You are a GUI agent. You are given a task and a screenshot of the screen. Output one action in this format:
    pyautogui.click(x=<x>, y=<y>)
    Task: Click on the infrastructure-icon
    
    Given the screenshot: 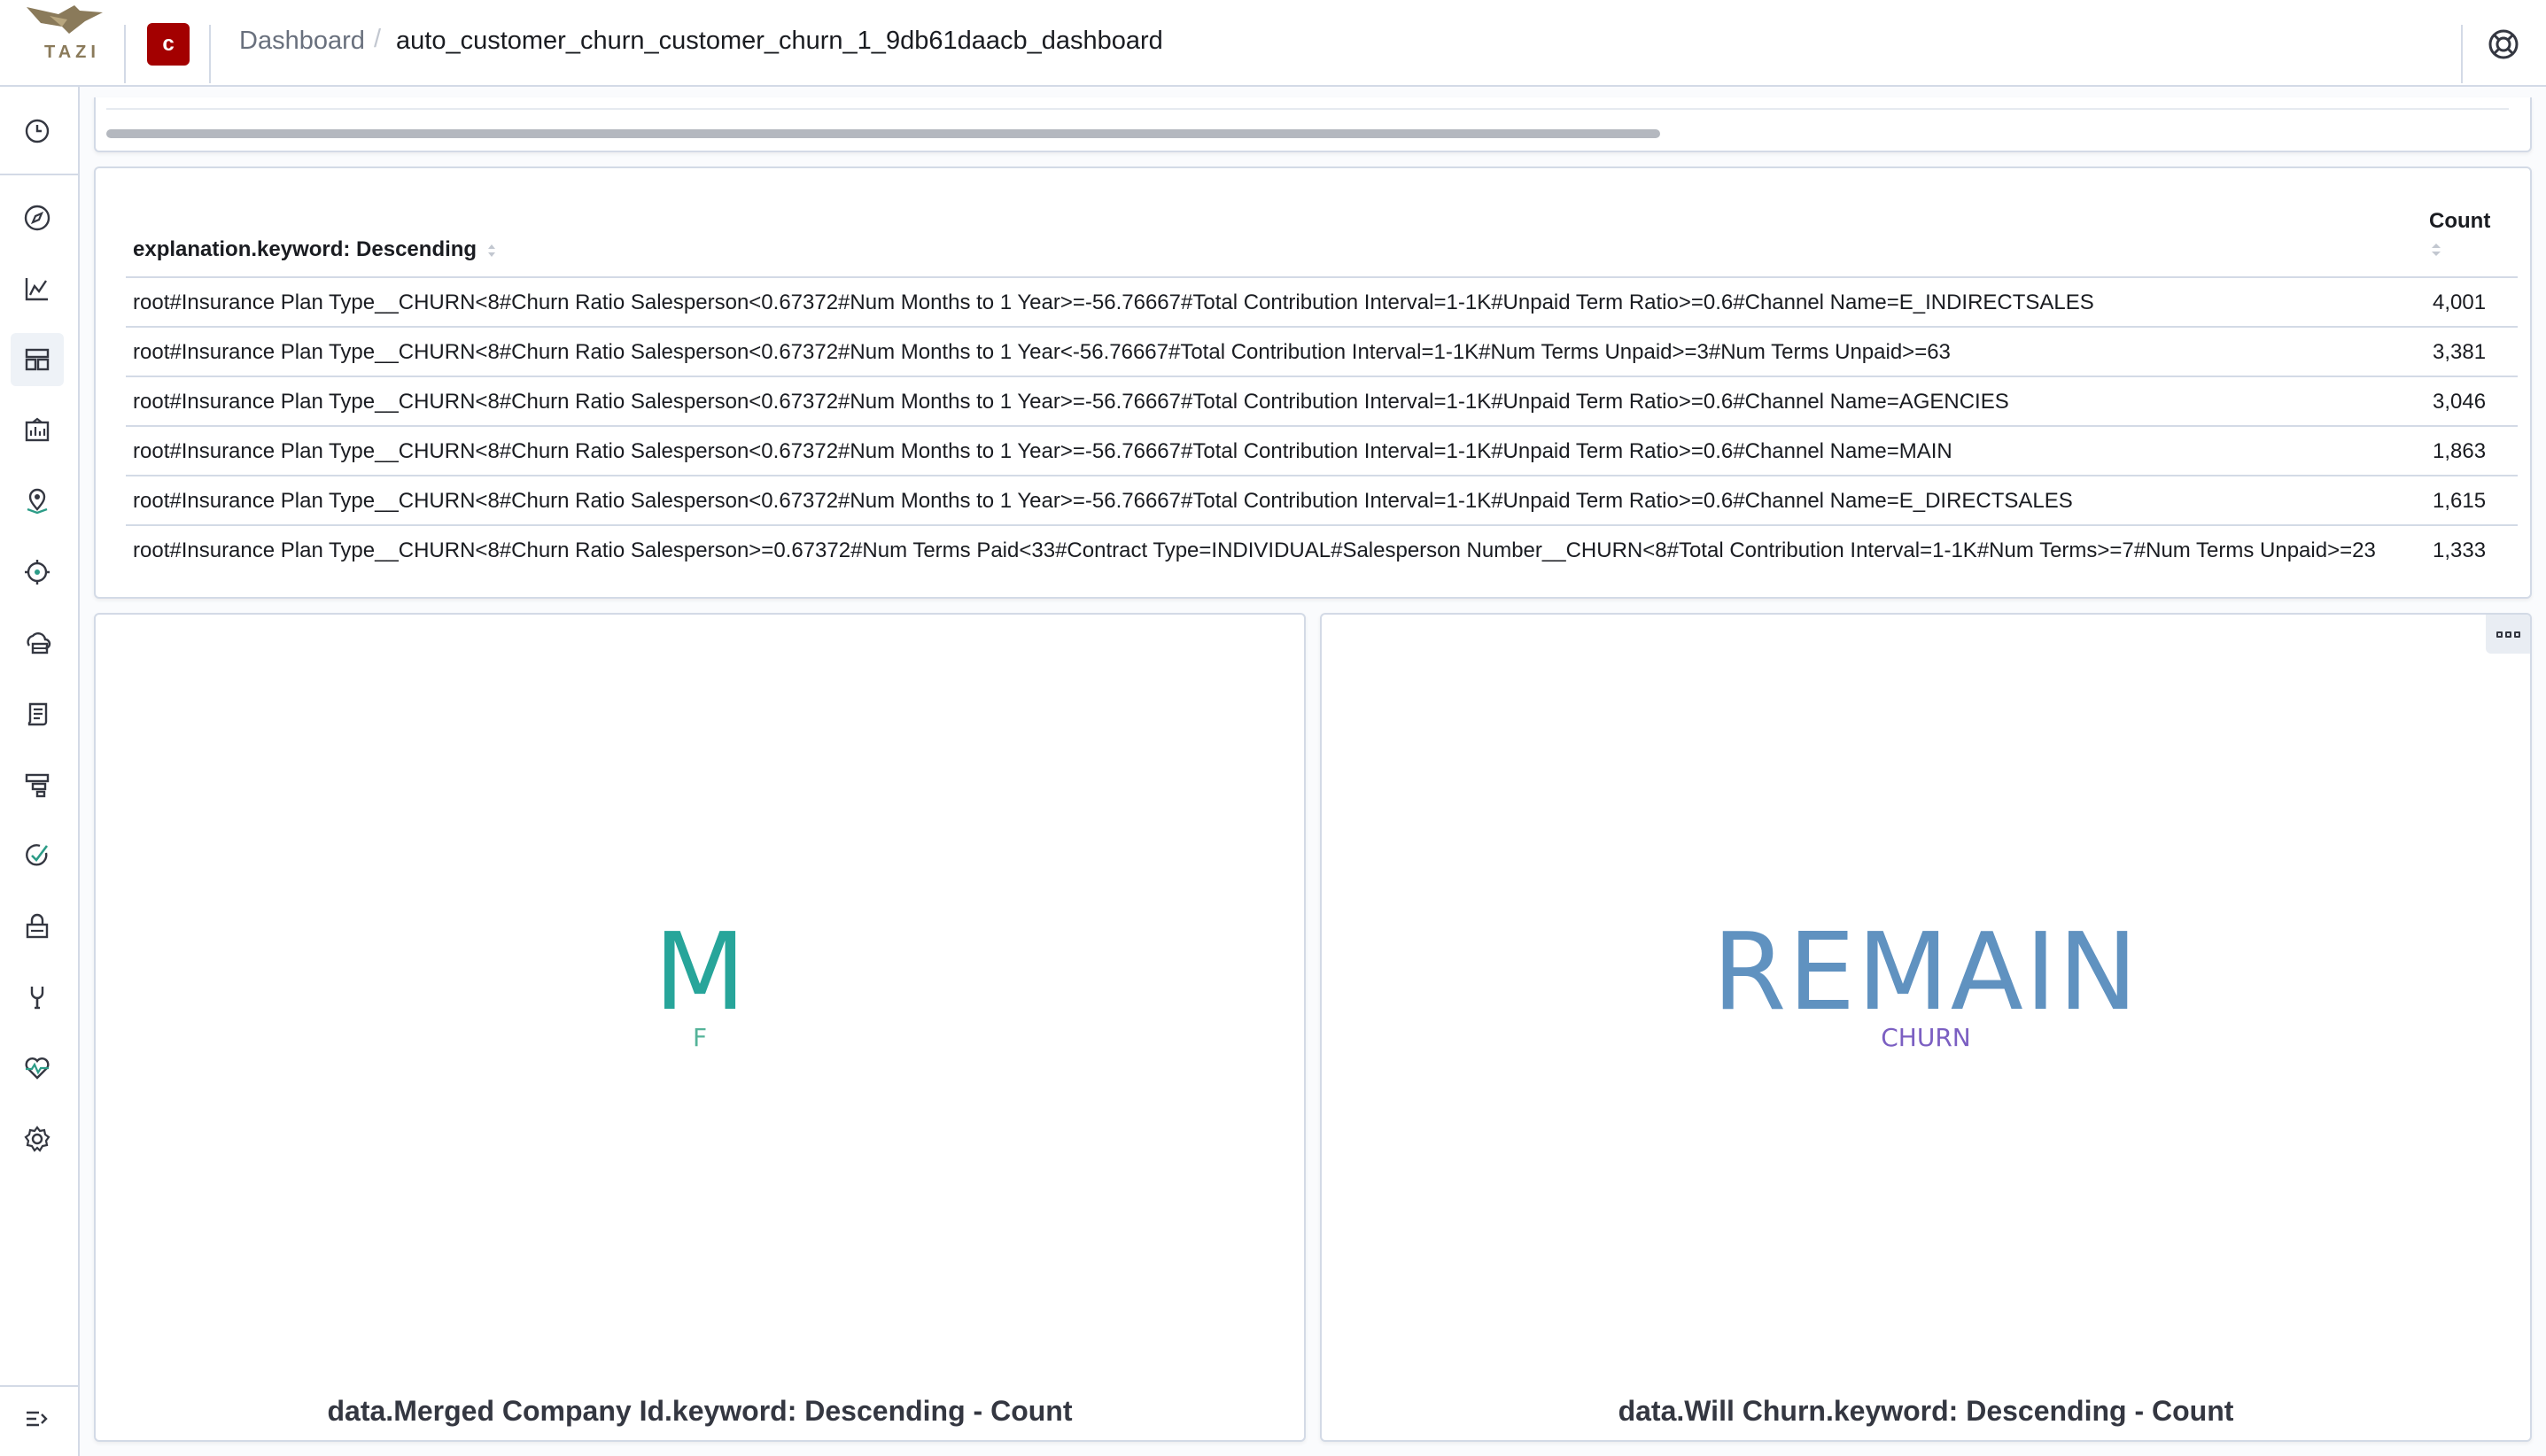 What is the action you would take?
    pyautogui.click(x=39, y=643)
    